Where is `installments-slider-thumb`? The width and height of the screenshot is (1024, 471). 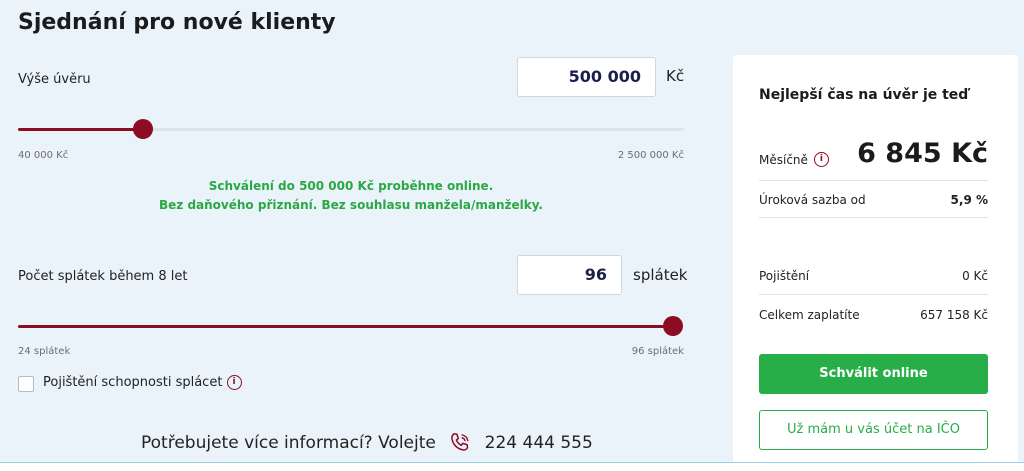
installments-slider-thumb is located at coordinates (673, 326).